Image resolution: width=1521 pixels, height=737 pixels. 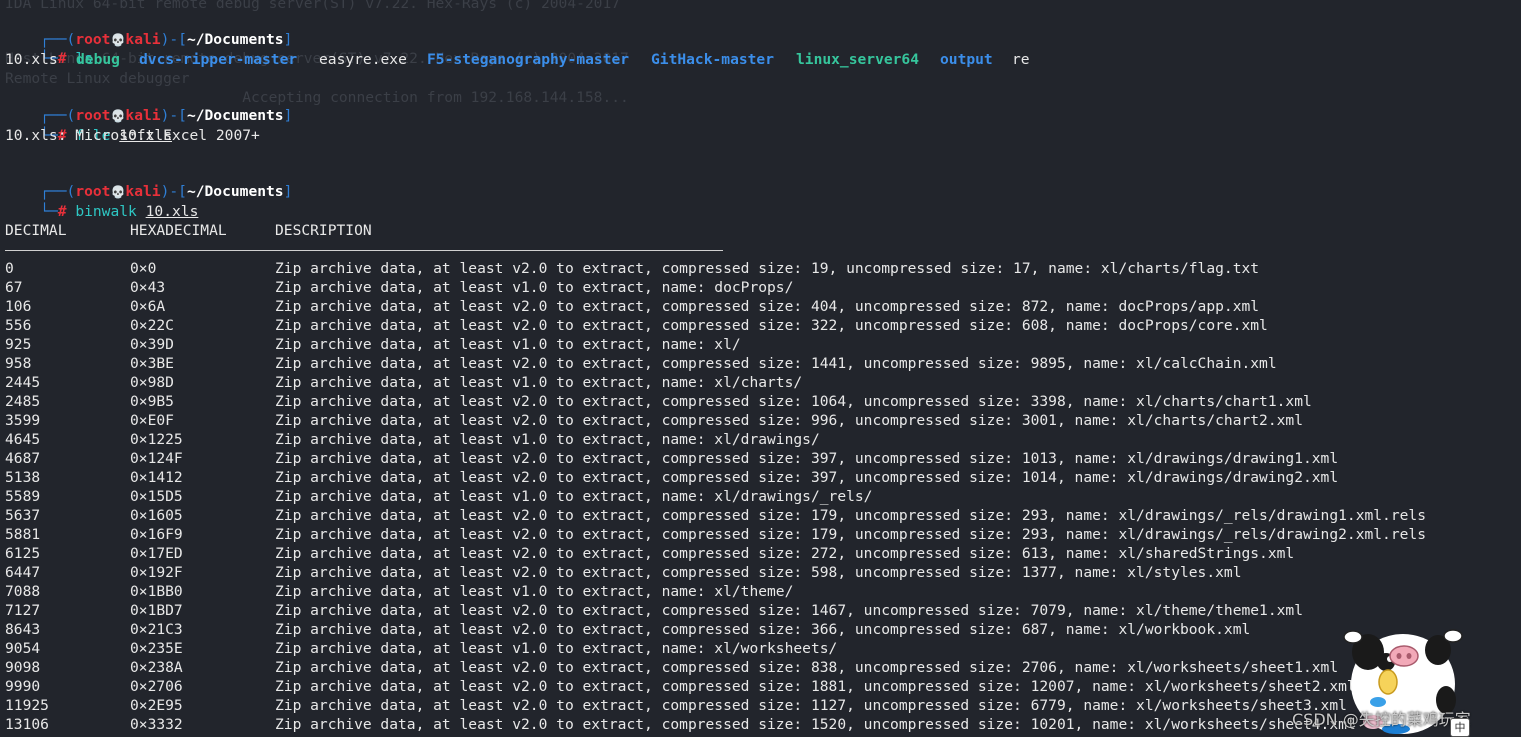 What do you see at coordinates (364, 250) in the screenshot?
I see `header-divider` at bounding box center [364, 250].